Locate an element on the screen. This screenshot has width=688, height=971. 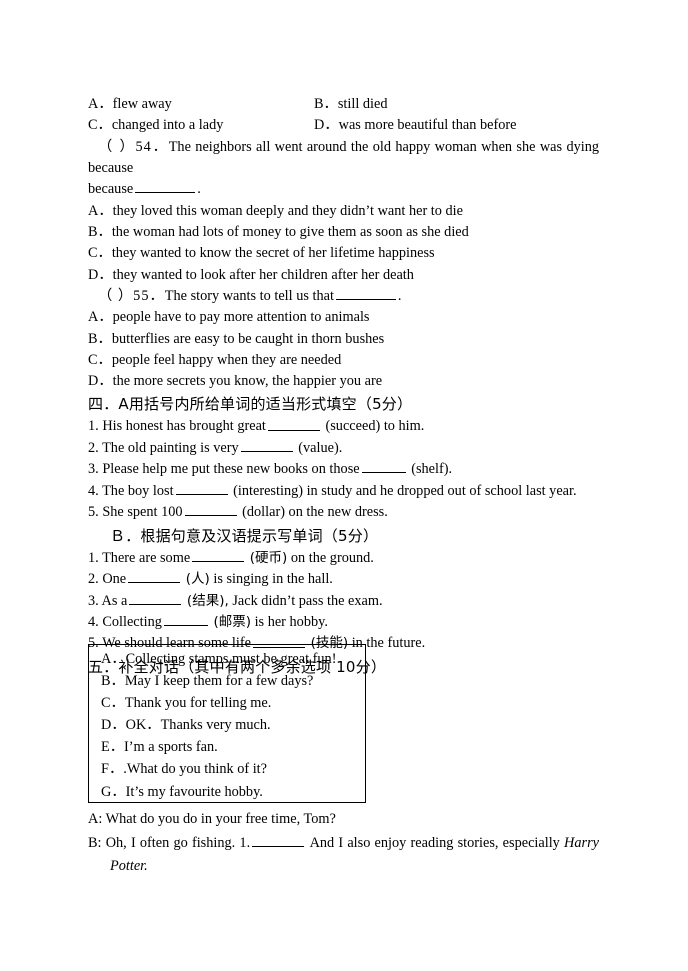
option-b-prev: B．still died is located at coordinates (350, 104).